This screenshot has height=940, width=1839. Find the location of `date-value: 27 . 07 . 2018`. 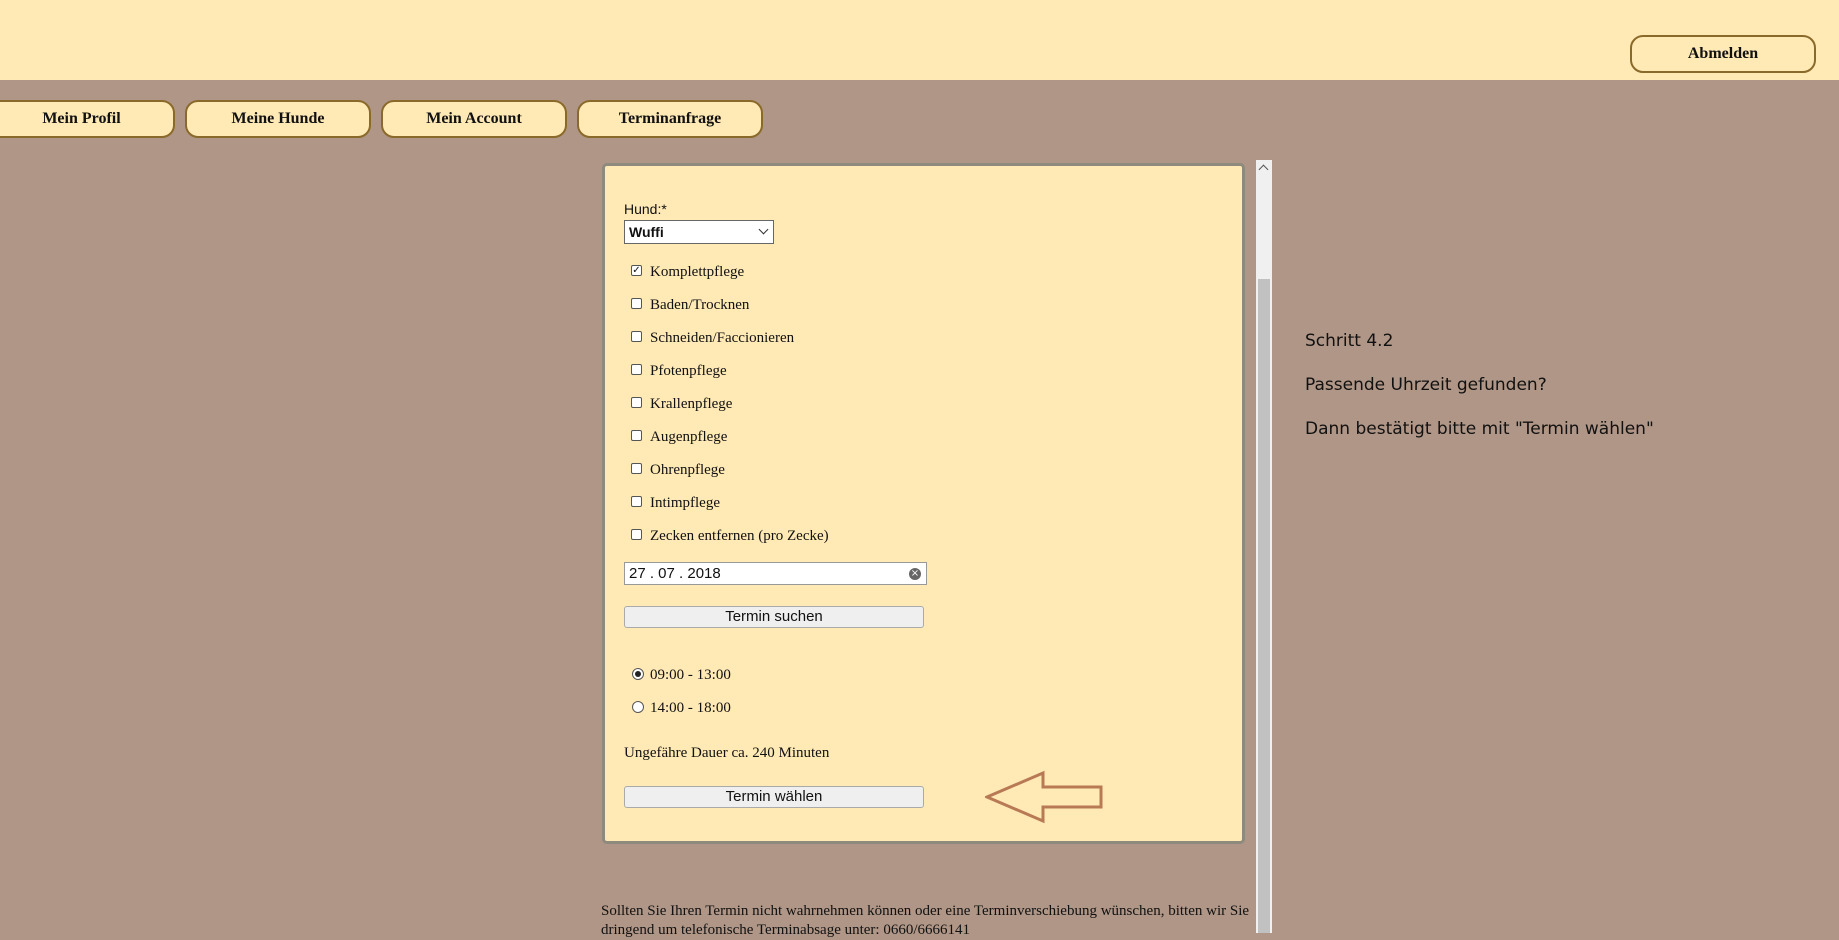

date-value: 27 . 07 . 2018 is located at coordinates (675, 573).